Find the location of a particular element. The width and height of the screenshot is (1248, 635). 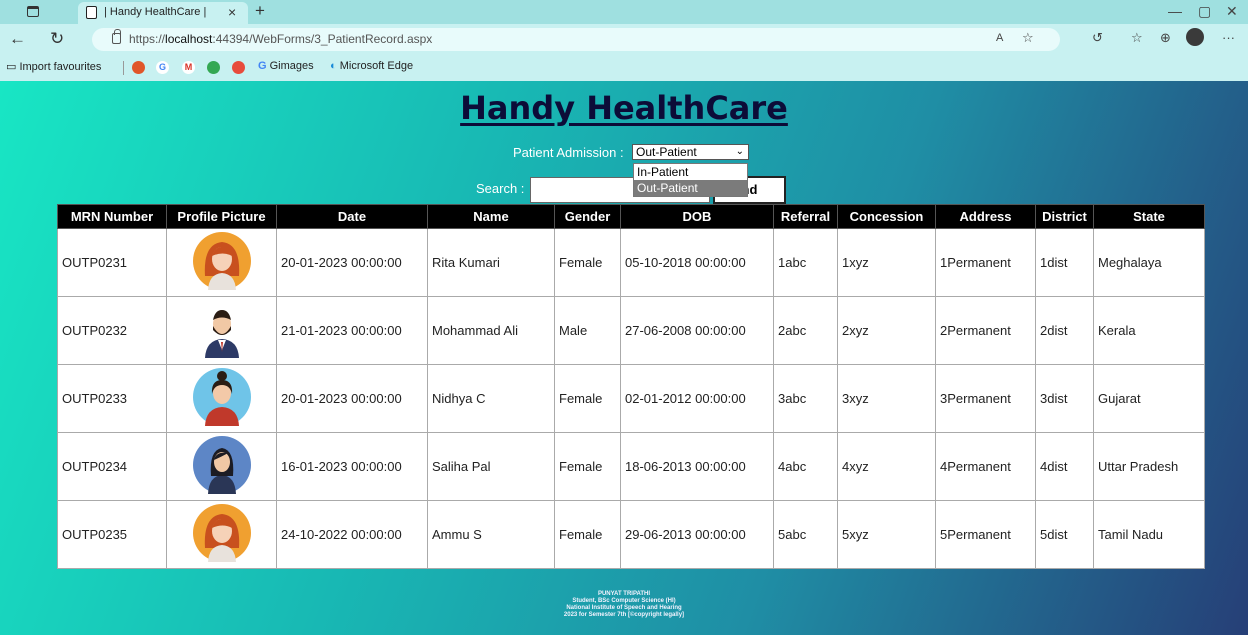

cell-referral: 5abc is located at coordinates (805, 534).